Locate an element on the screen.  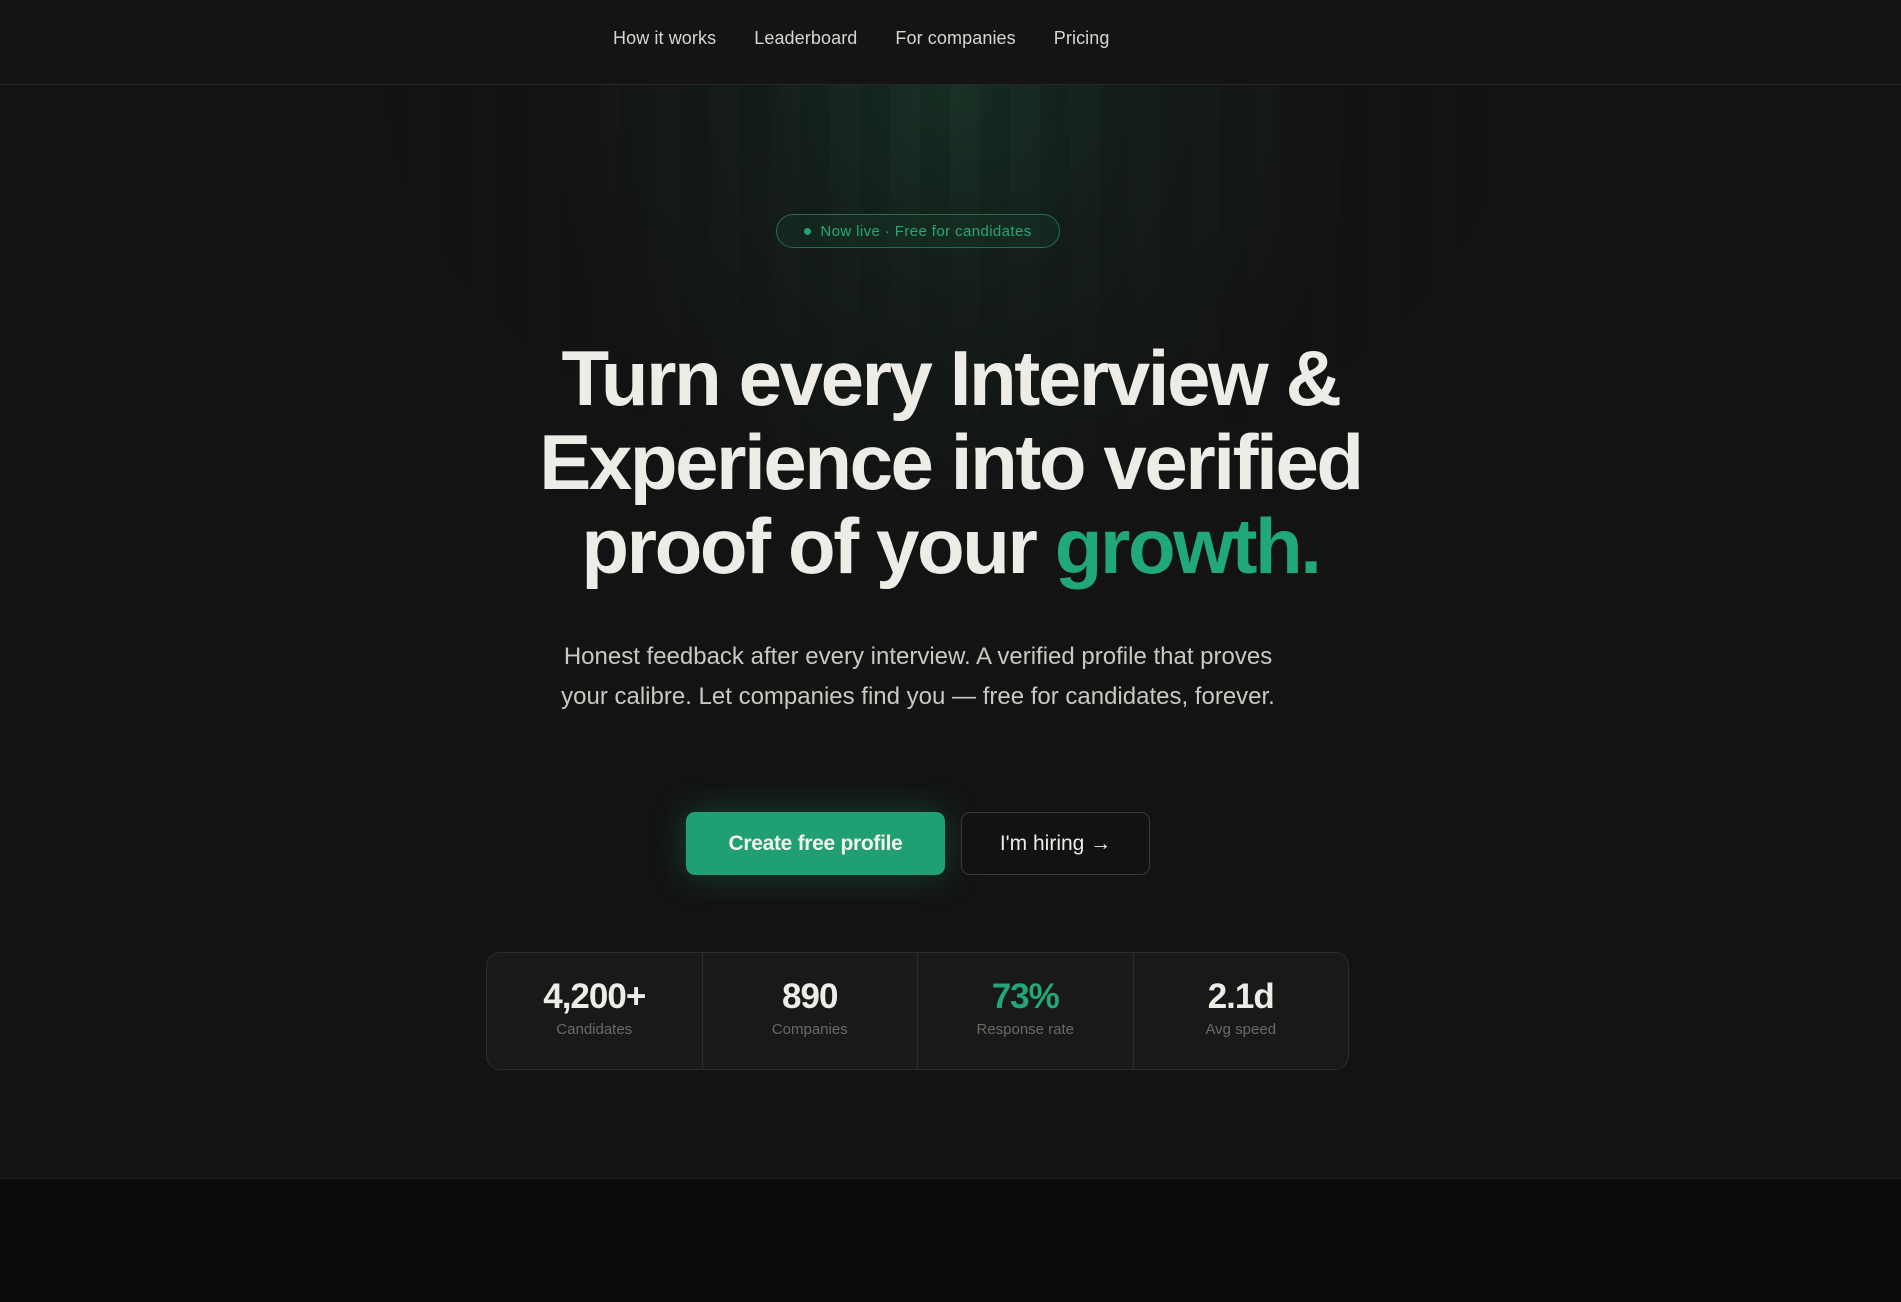
next-section-band is located at coordinates (950, 1240).